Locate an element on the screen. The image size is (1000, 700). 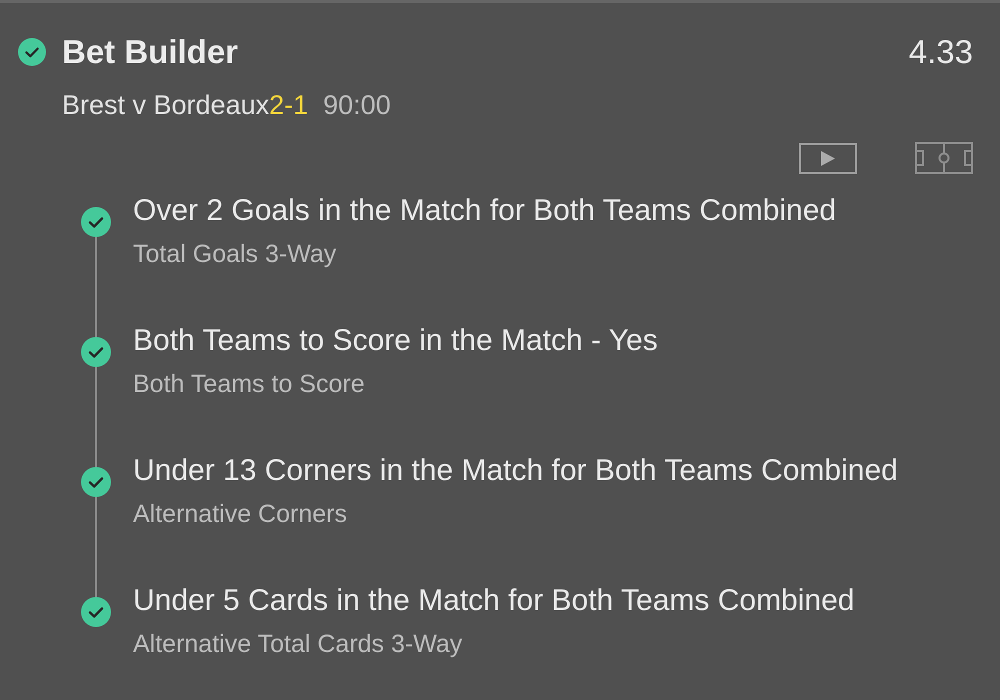
match-clock: 90:00 is located at coordinates (357, 105).